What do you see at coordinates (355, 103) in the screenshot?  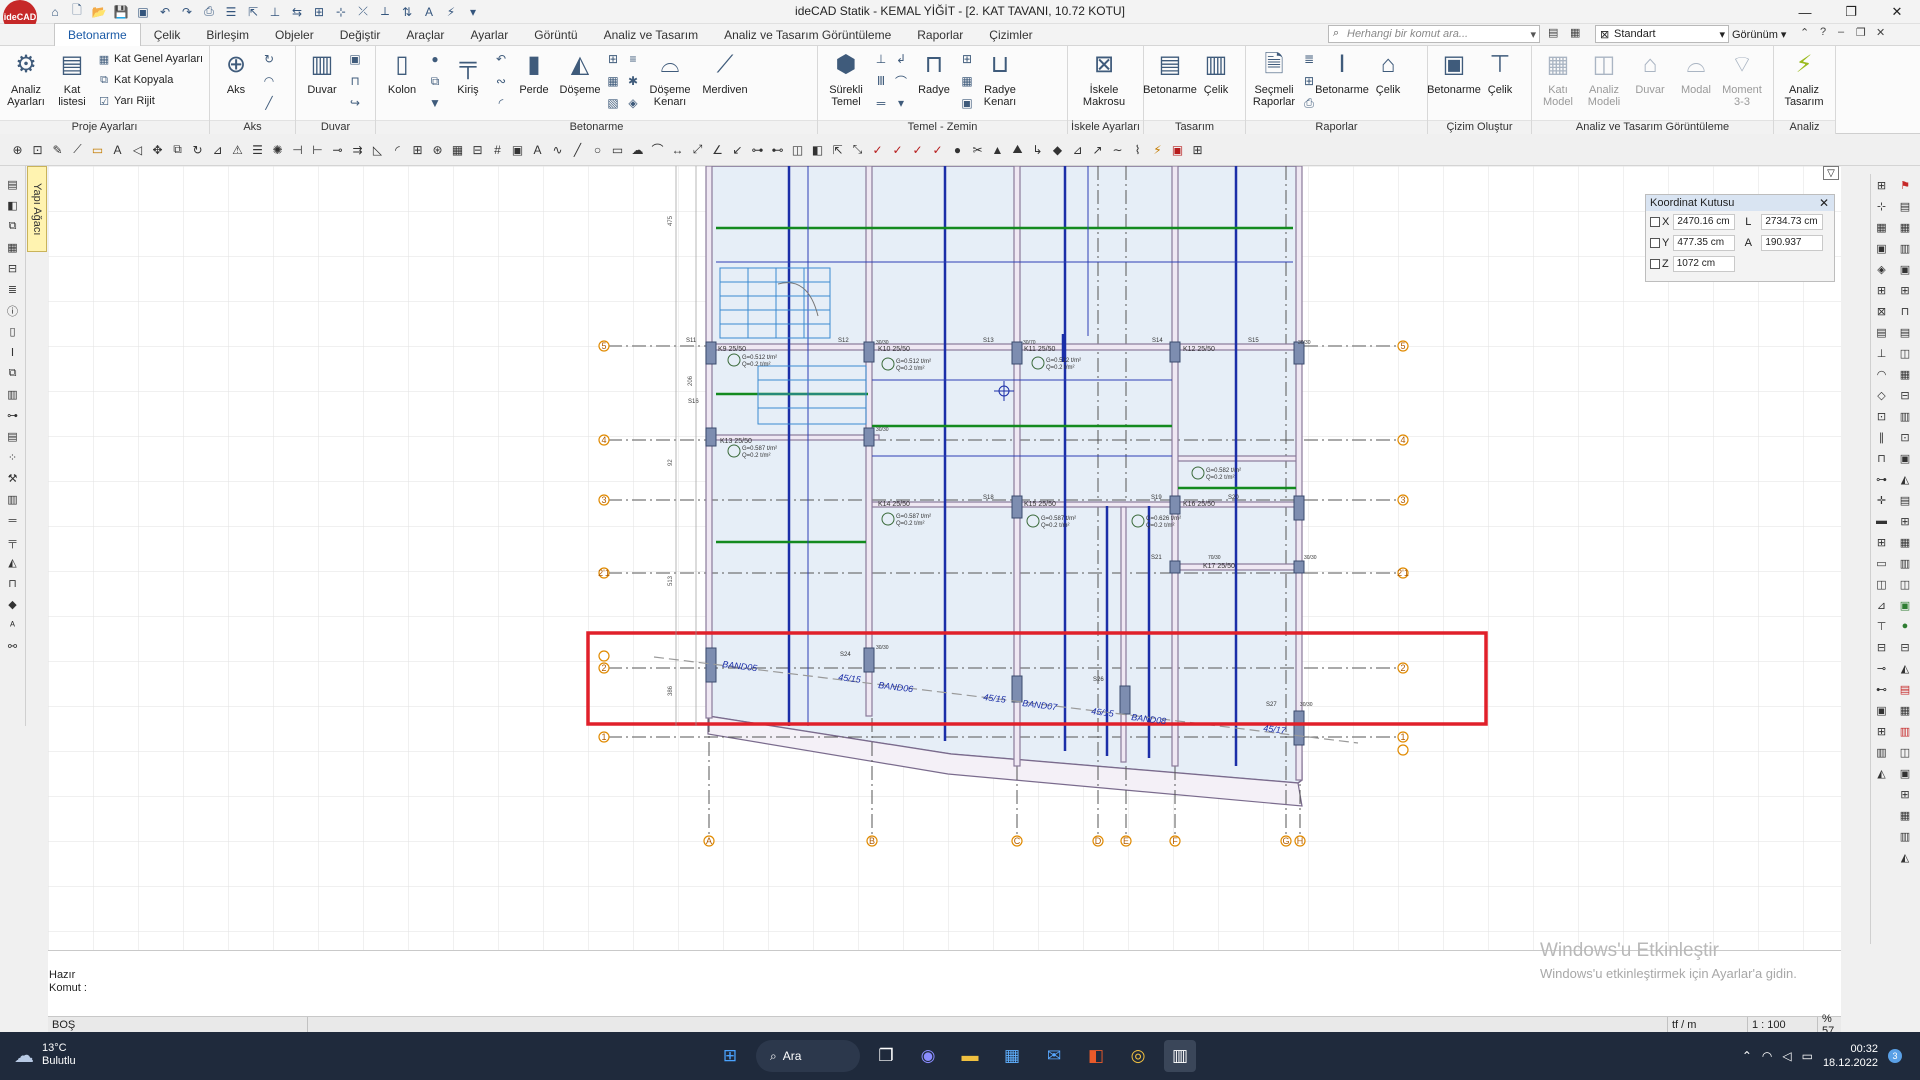 I see `wall-arc-icon: ↪` at bounding box center [355, 103].